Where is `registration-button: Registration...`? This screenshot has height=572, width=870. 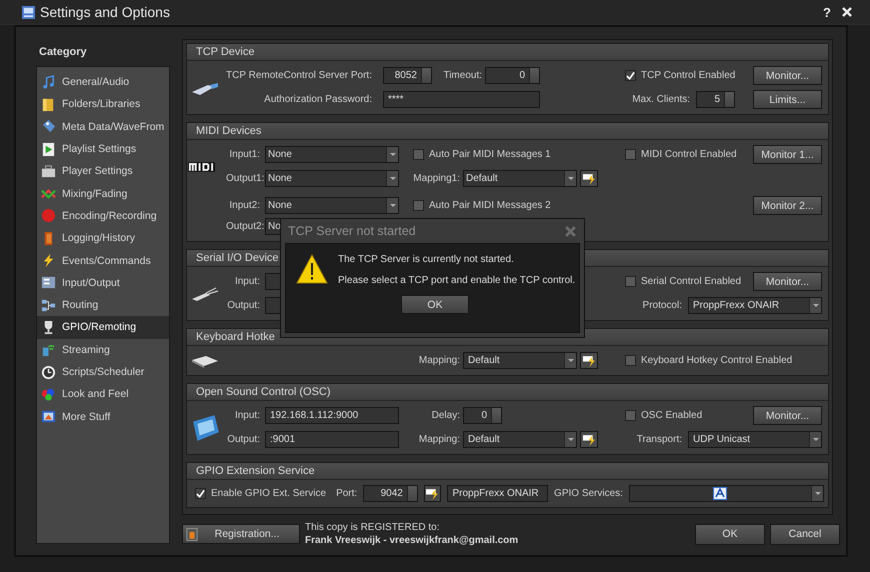 registration-button: Registration... is located at coordinates (241, 534).